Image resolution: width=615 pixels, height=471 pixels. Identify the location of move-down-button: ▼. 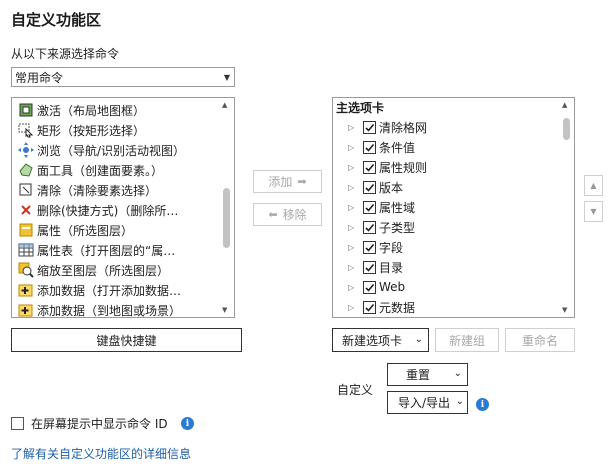
(593, 211).